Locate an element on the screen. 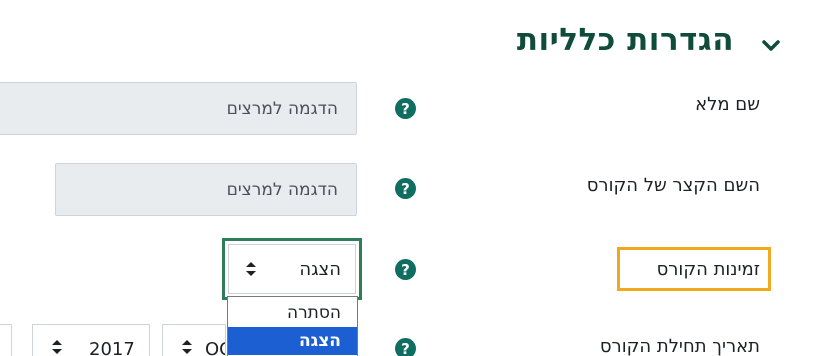 Image resolution: width=822 pixels, height=356 pixels. startdate-label: תאריך תחילת הקורס is located at coordinates (679, 346).